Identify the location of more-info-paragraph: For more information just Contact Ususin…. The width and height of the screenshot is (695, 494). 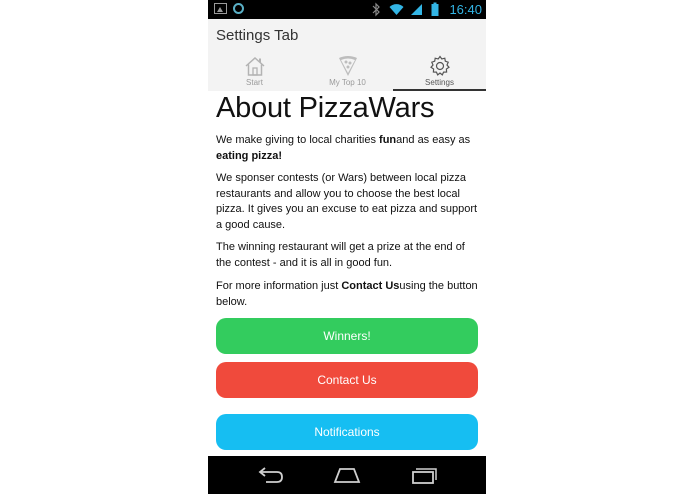
(347, 294).